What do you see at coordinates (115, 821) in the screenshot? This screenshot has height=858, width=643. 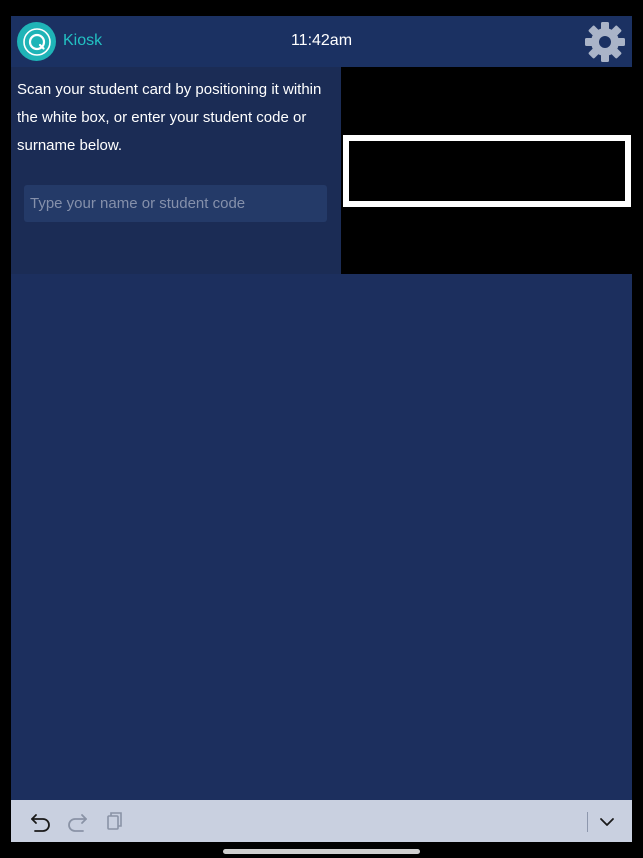 I see `clipboard-icon` at bounding box center [115, 821].